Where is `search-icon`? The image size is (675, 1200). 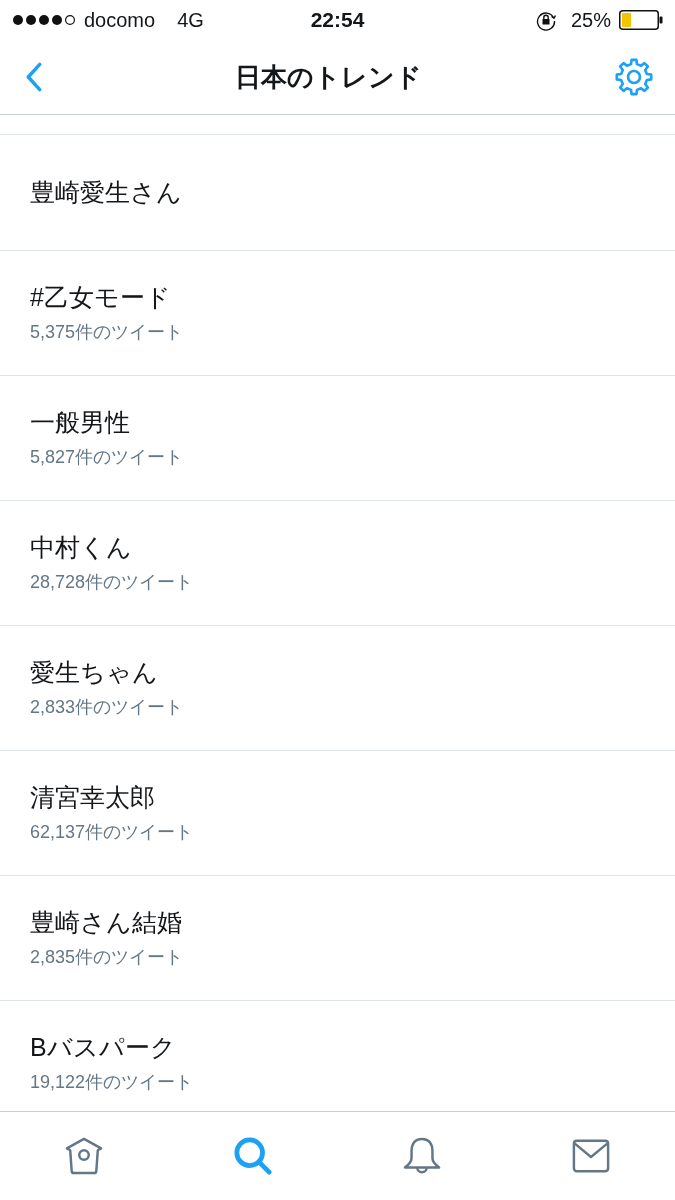 search-icon is located at coordinates (253, 1156).